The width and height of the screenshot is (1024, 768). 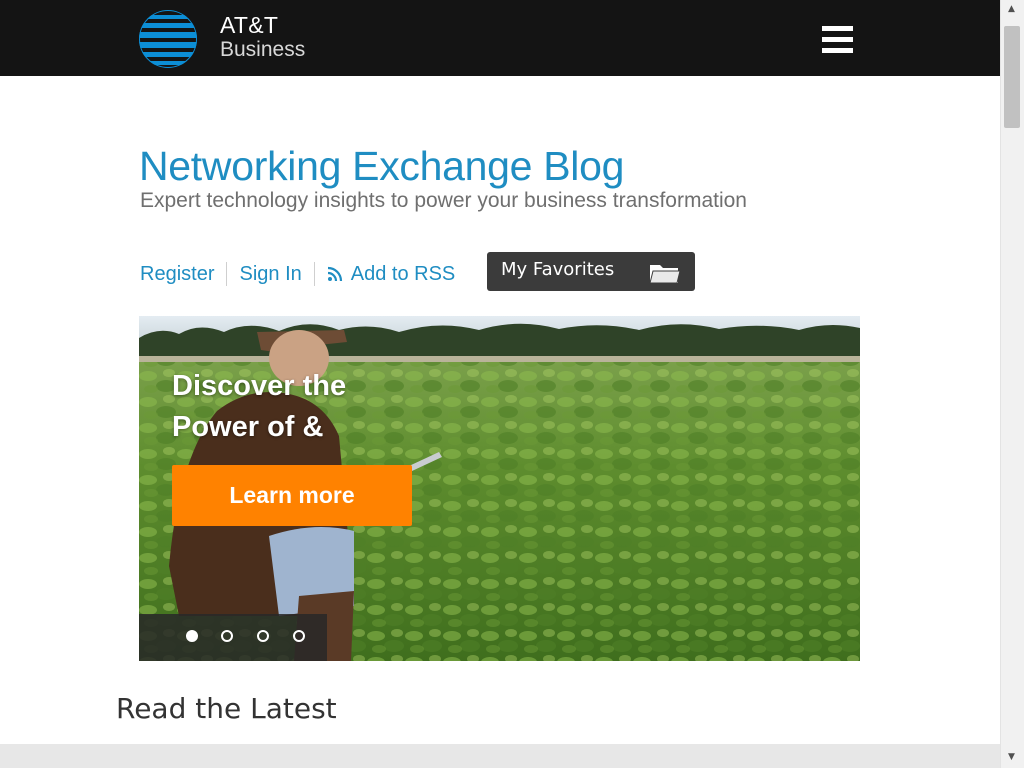 What do you see at coordinates (1011, 757) in the screenshot?
I see `scroll-down-arrow-icon: ▼` at bounding box center [1011, 757].